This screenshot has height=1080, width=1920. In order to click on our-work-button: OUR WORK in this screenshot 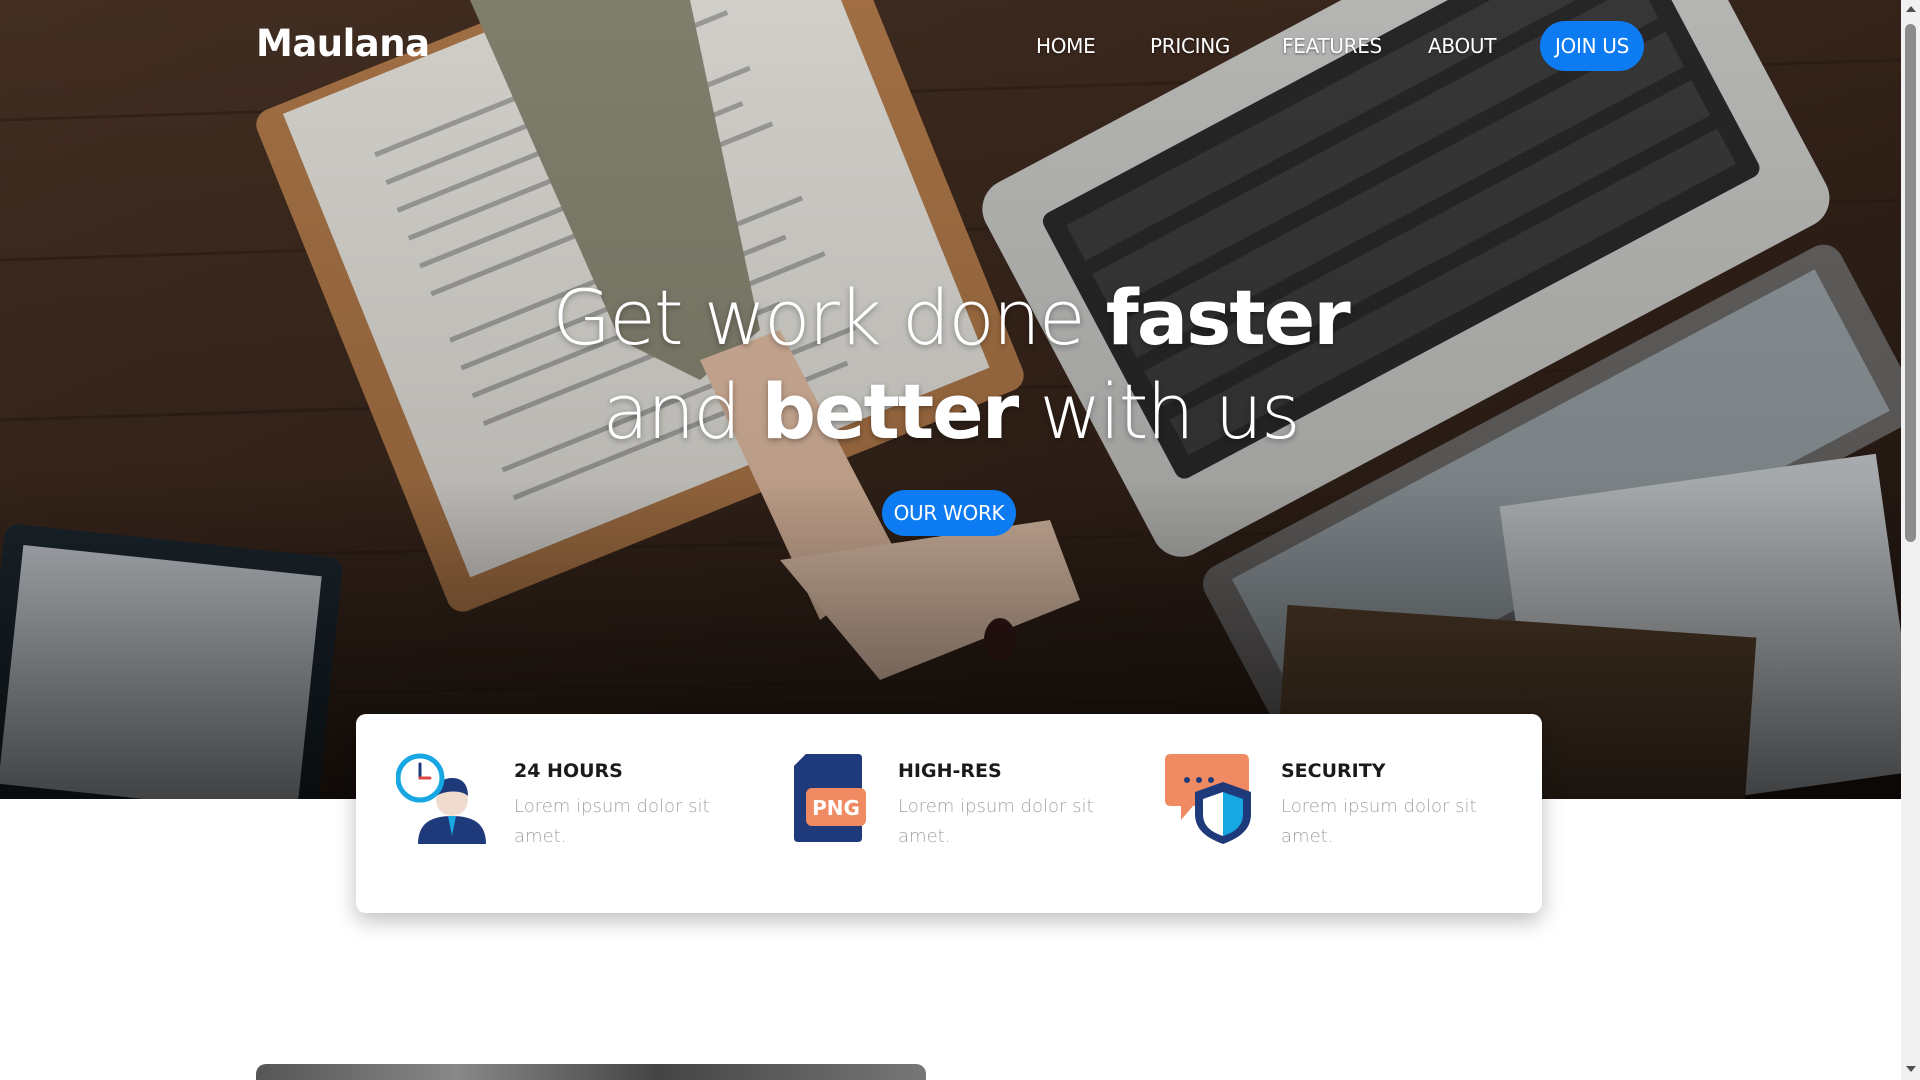, I will do `click(949, 513)`.